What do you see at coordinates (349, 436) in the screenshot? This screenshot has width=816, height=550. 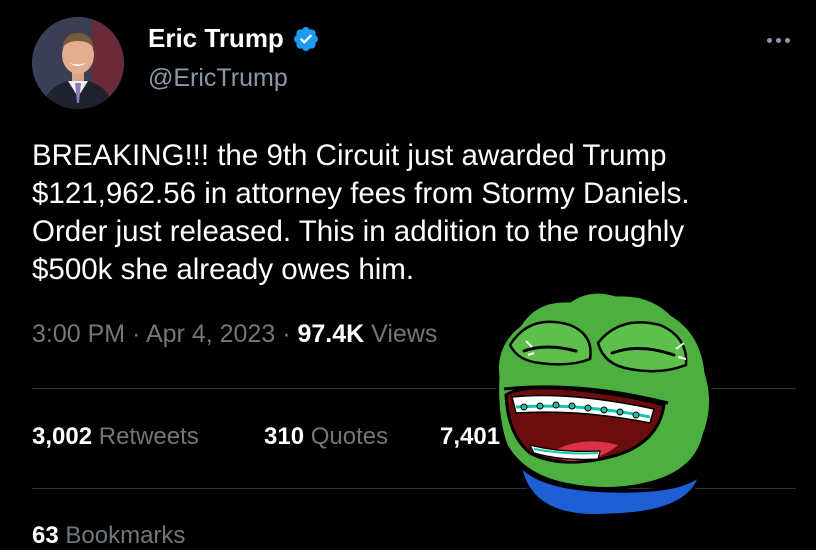 I see `quotes-label: Quotes` at bounding box center [349, 436].